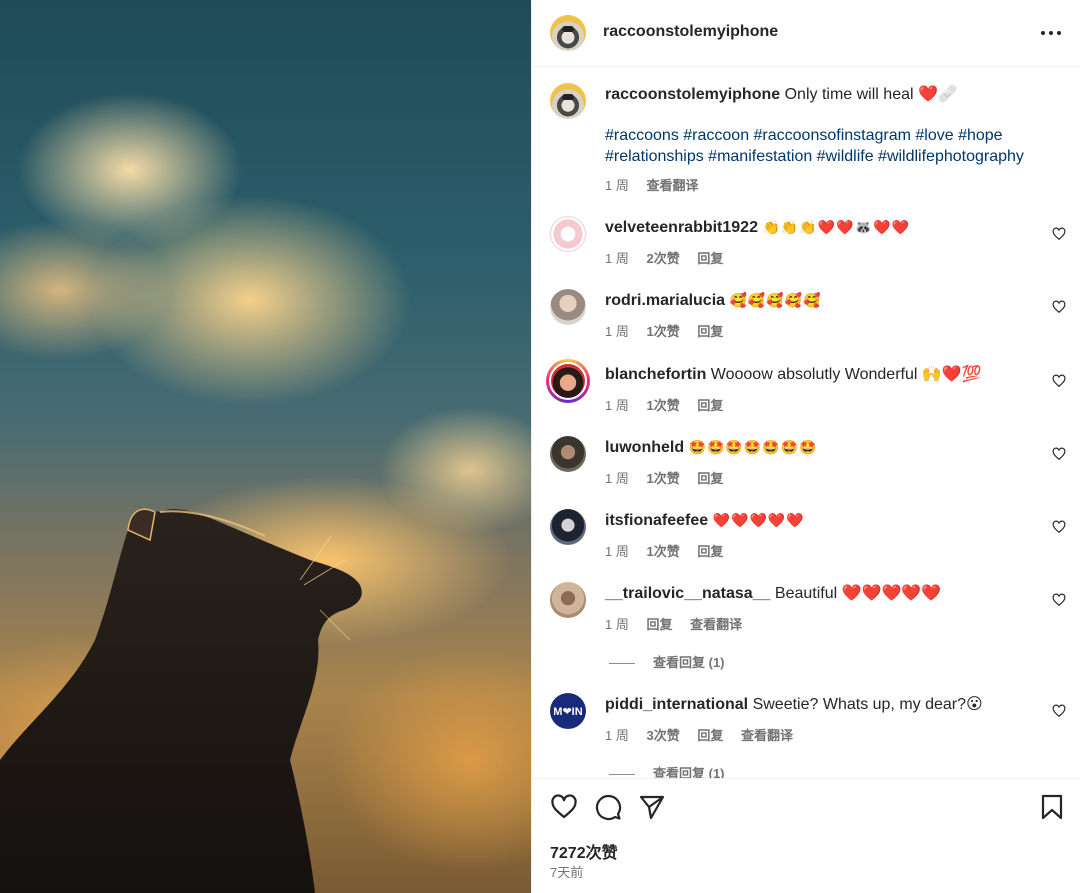 This screenshot has height=893, width=1080. What do you see at coordinates (753, 448) in the screenshot?
I see `comment-text: 🤩🤩🤩🤩🤩🤩🤩` at bounding box center [753, 448].